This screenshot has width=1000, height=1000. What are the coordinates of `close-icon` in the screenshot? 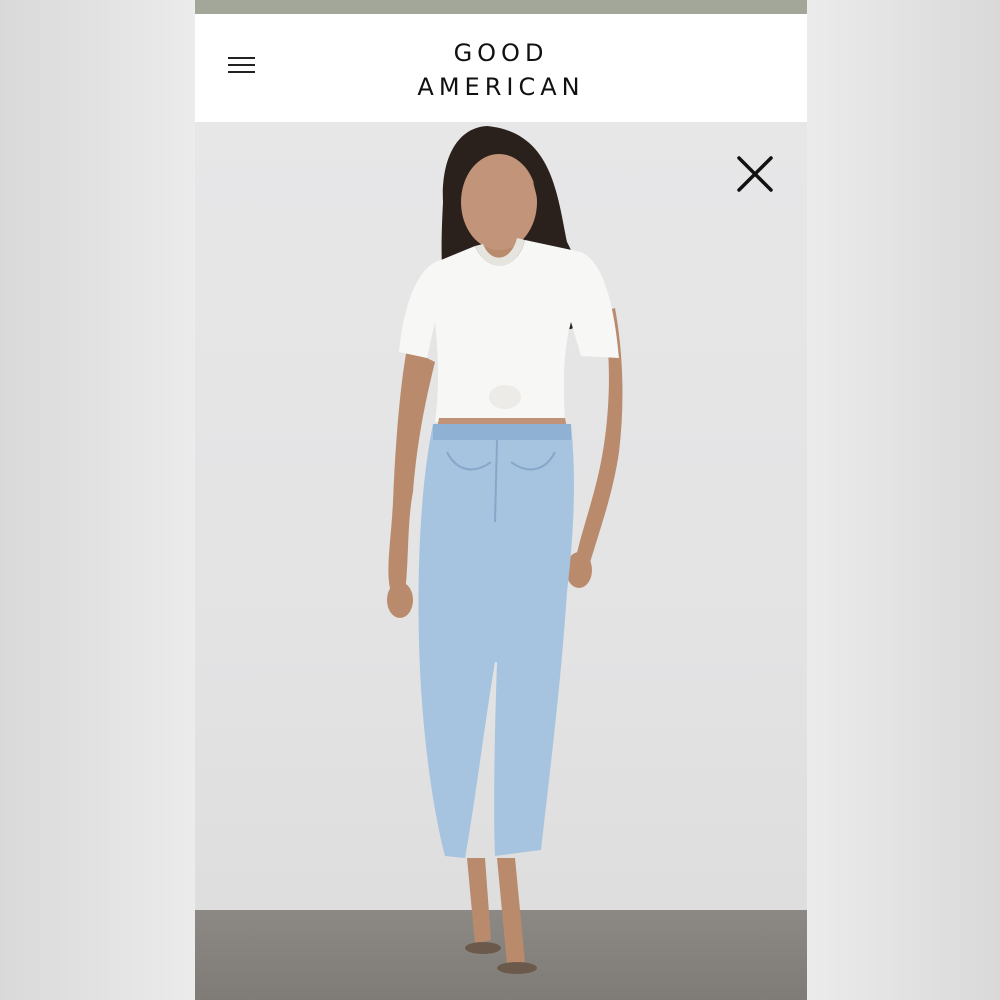 It's located at (755, 174).